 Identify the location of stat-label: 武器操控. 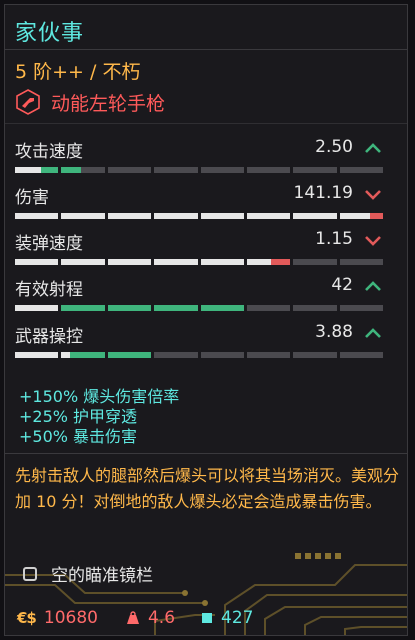
(49, 337).